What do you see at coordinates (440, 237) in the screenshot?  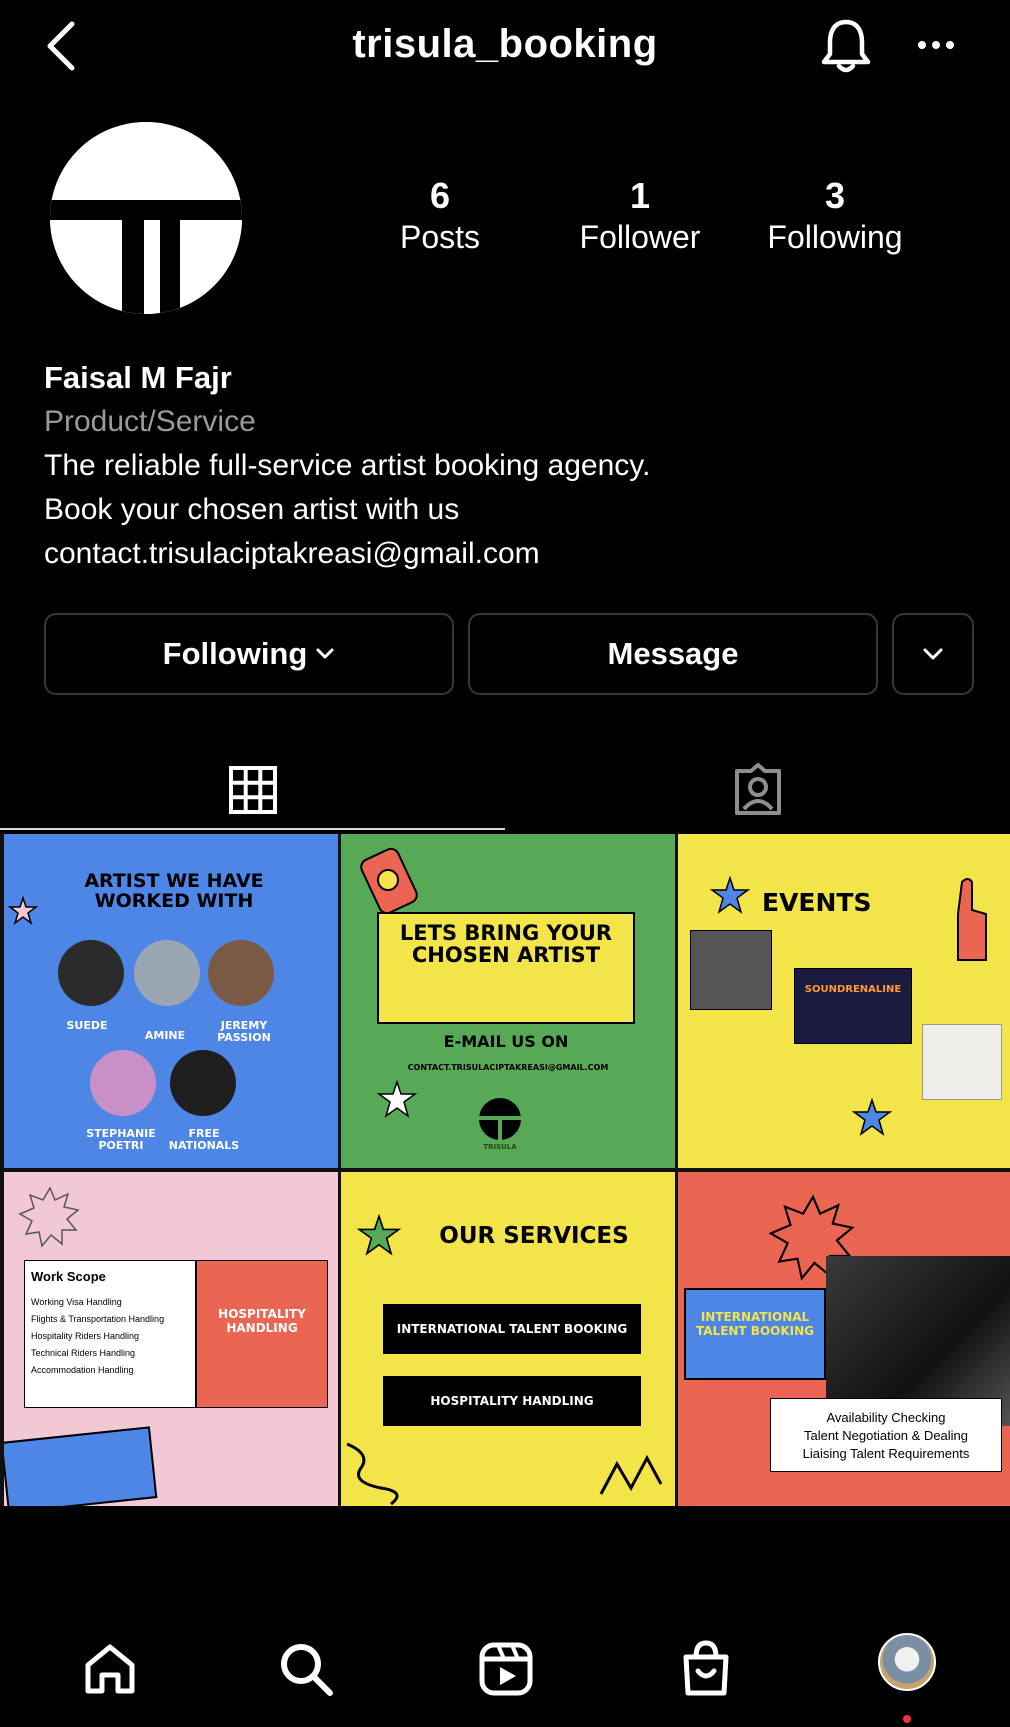 I see `stat-posts-label: Posts` at bounding box center [440, 237].